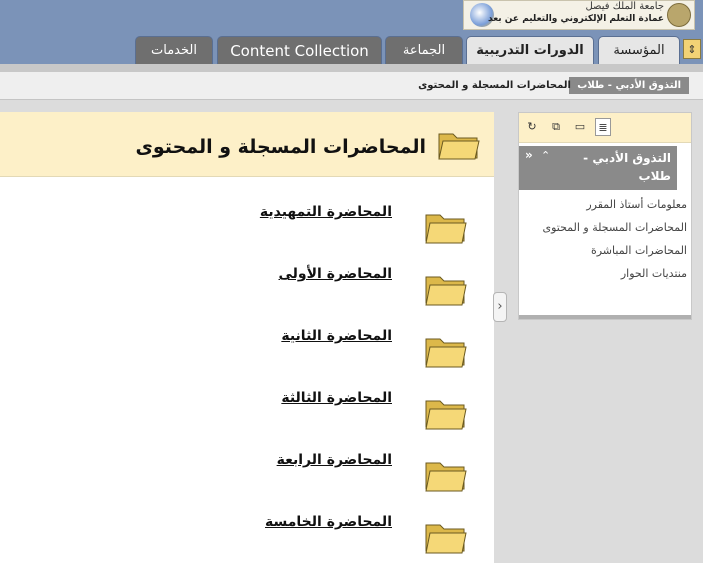 This screenshot has height=563, width=703. Describe the element at coordinates (580, 127) in the screenshot. I see `folder-view-icon: ▭` at that location.